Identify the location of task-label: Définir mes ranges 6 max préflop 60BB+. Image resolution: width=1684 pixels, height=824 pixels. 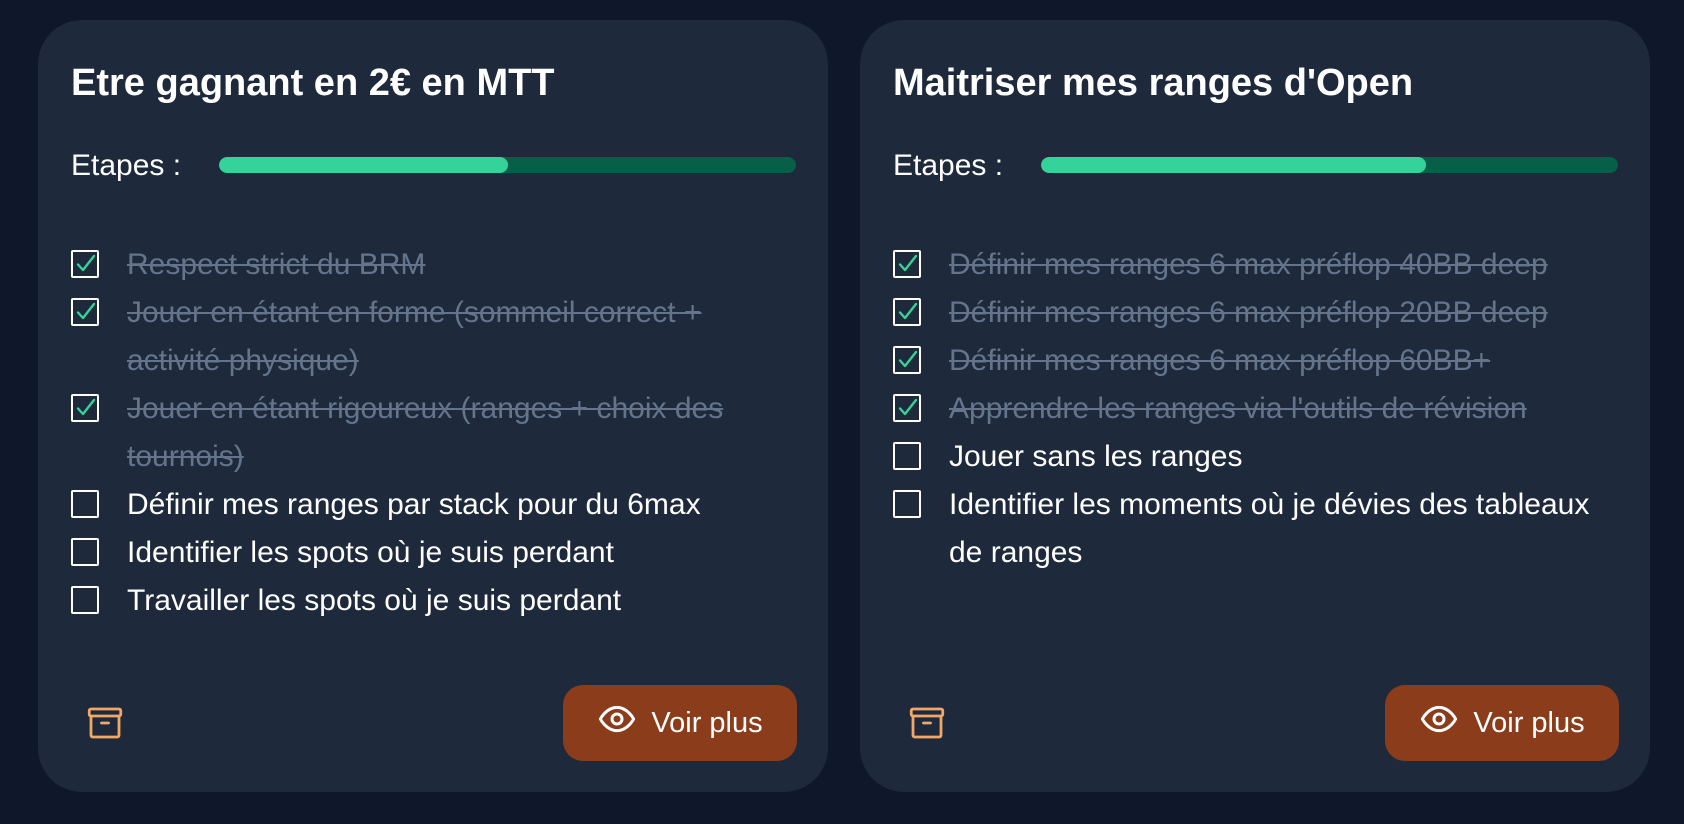
(1220, 360).